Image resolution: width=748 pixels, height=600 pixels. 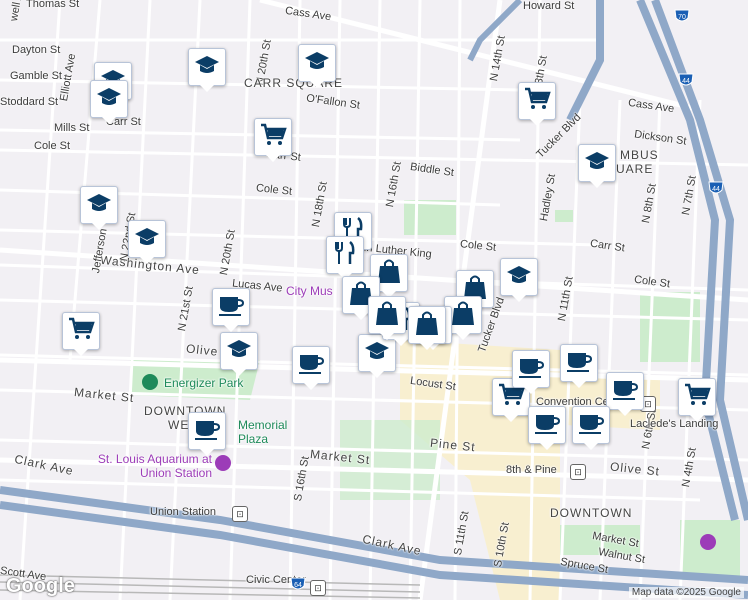 I want to click on street-label: Stoddard St, so click(x=29, y=102).